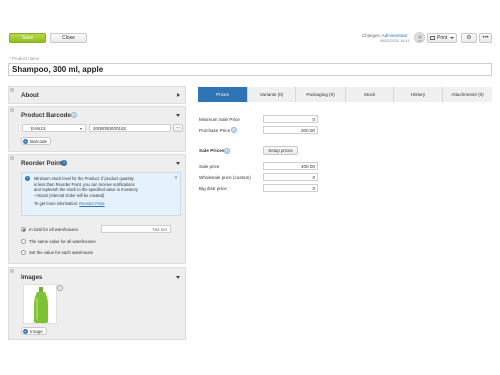  What do you see at coordinates (24, 58) in the screenshot?
I see `product-name-label: * Product name` at bounding box center [24, 58].